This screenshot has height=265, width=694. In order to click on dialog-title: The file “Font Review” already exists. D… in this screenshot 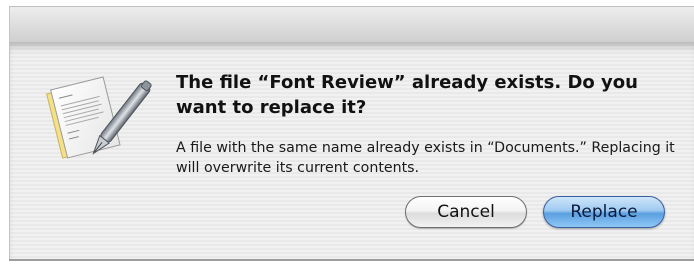, I will do `click(407, 95)`.